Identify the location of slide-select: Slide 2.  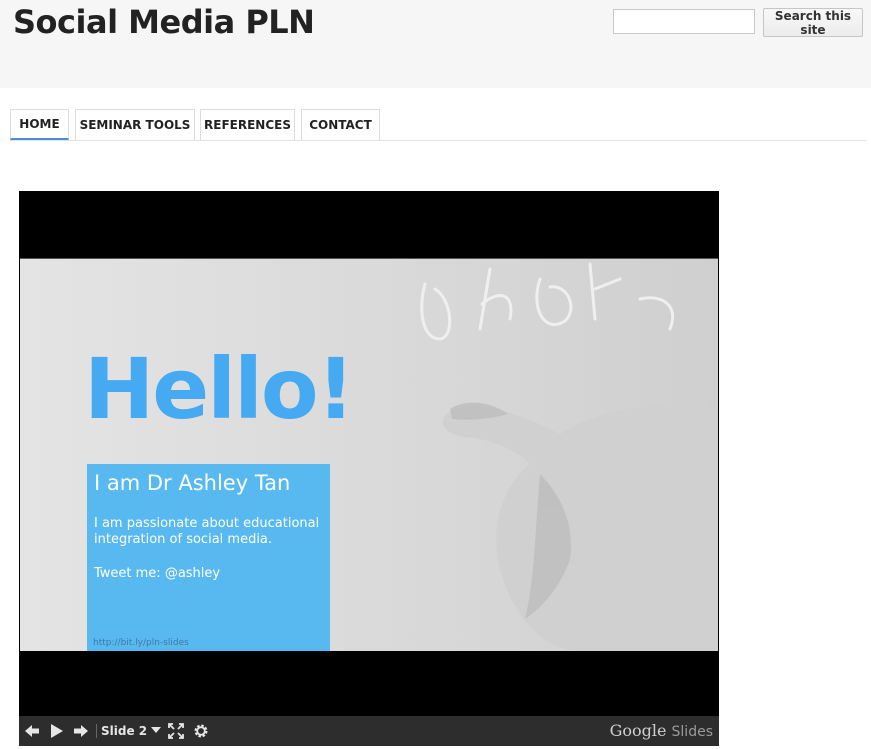
(131, 731).